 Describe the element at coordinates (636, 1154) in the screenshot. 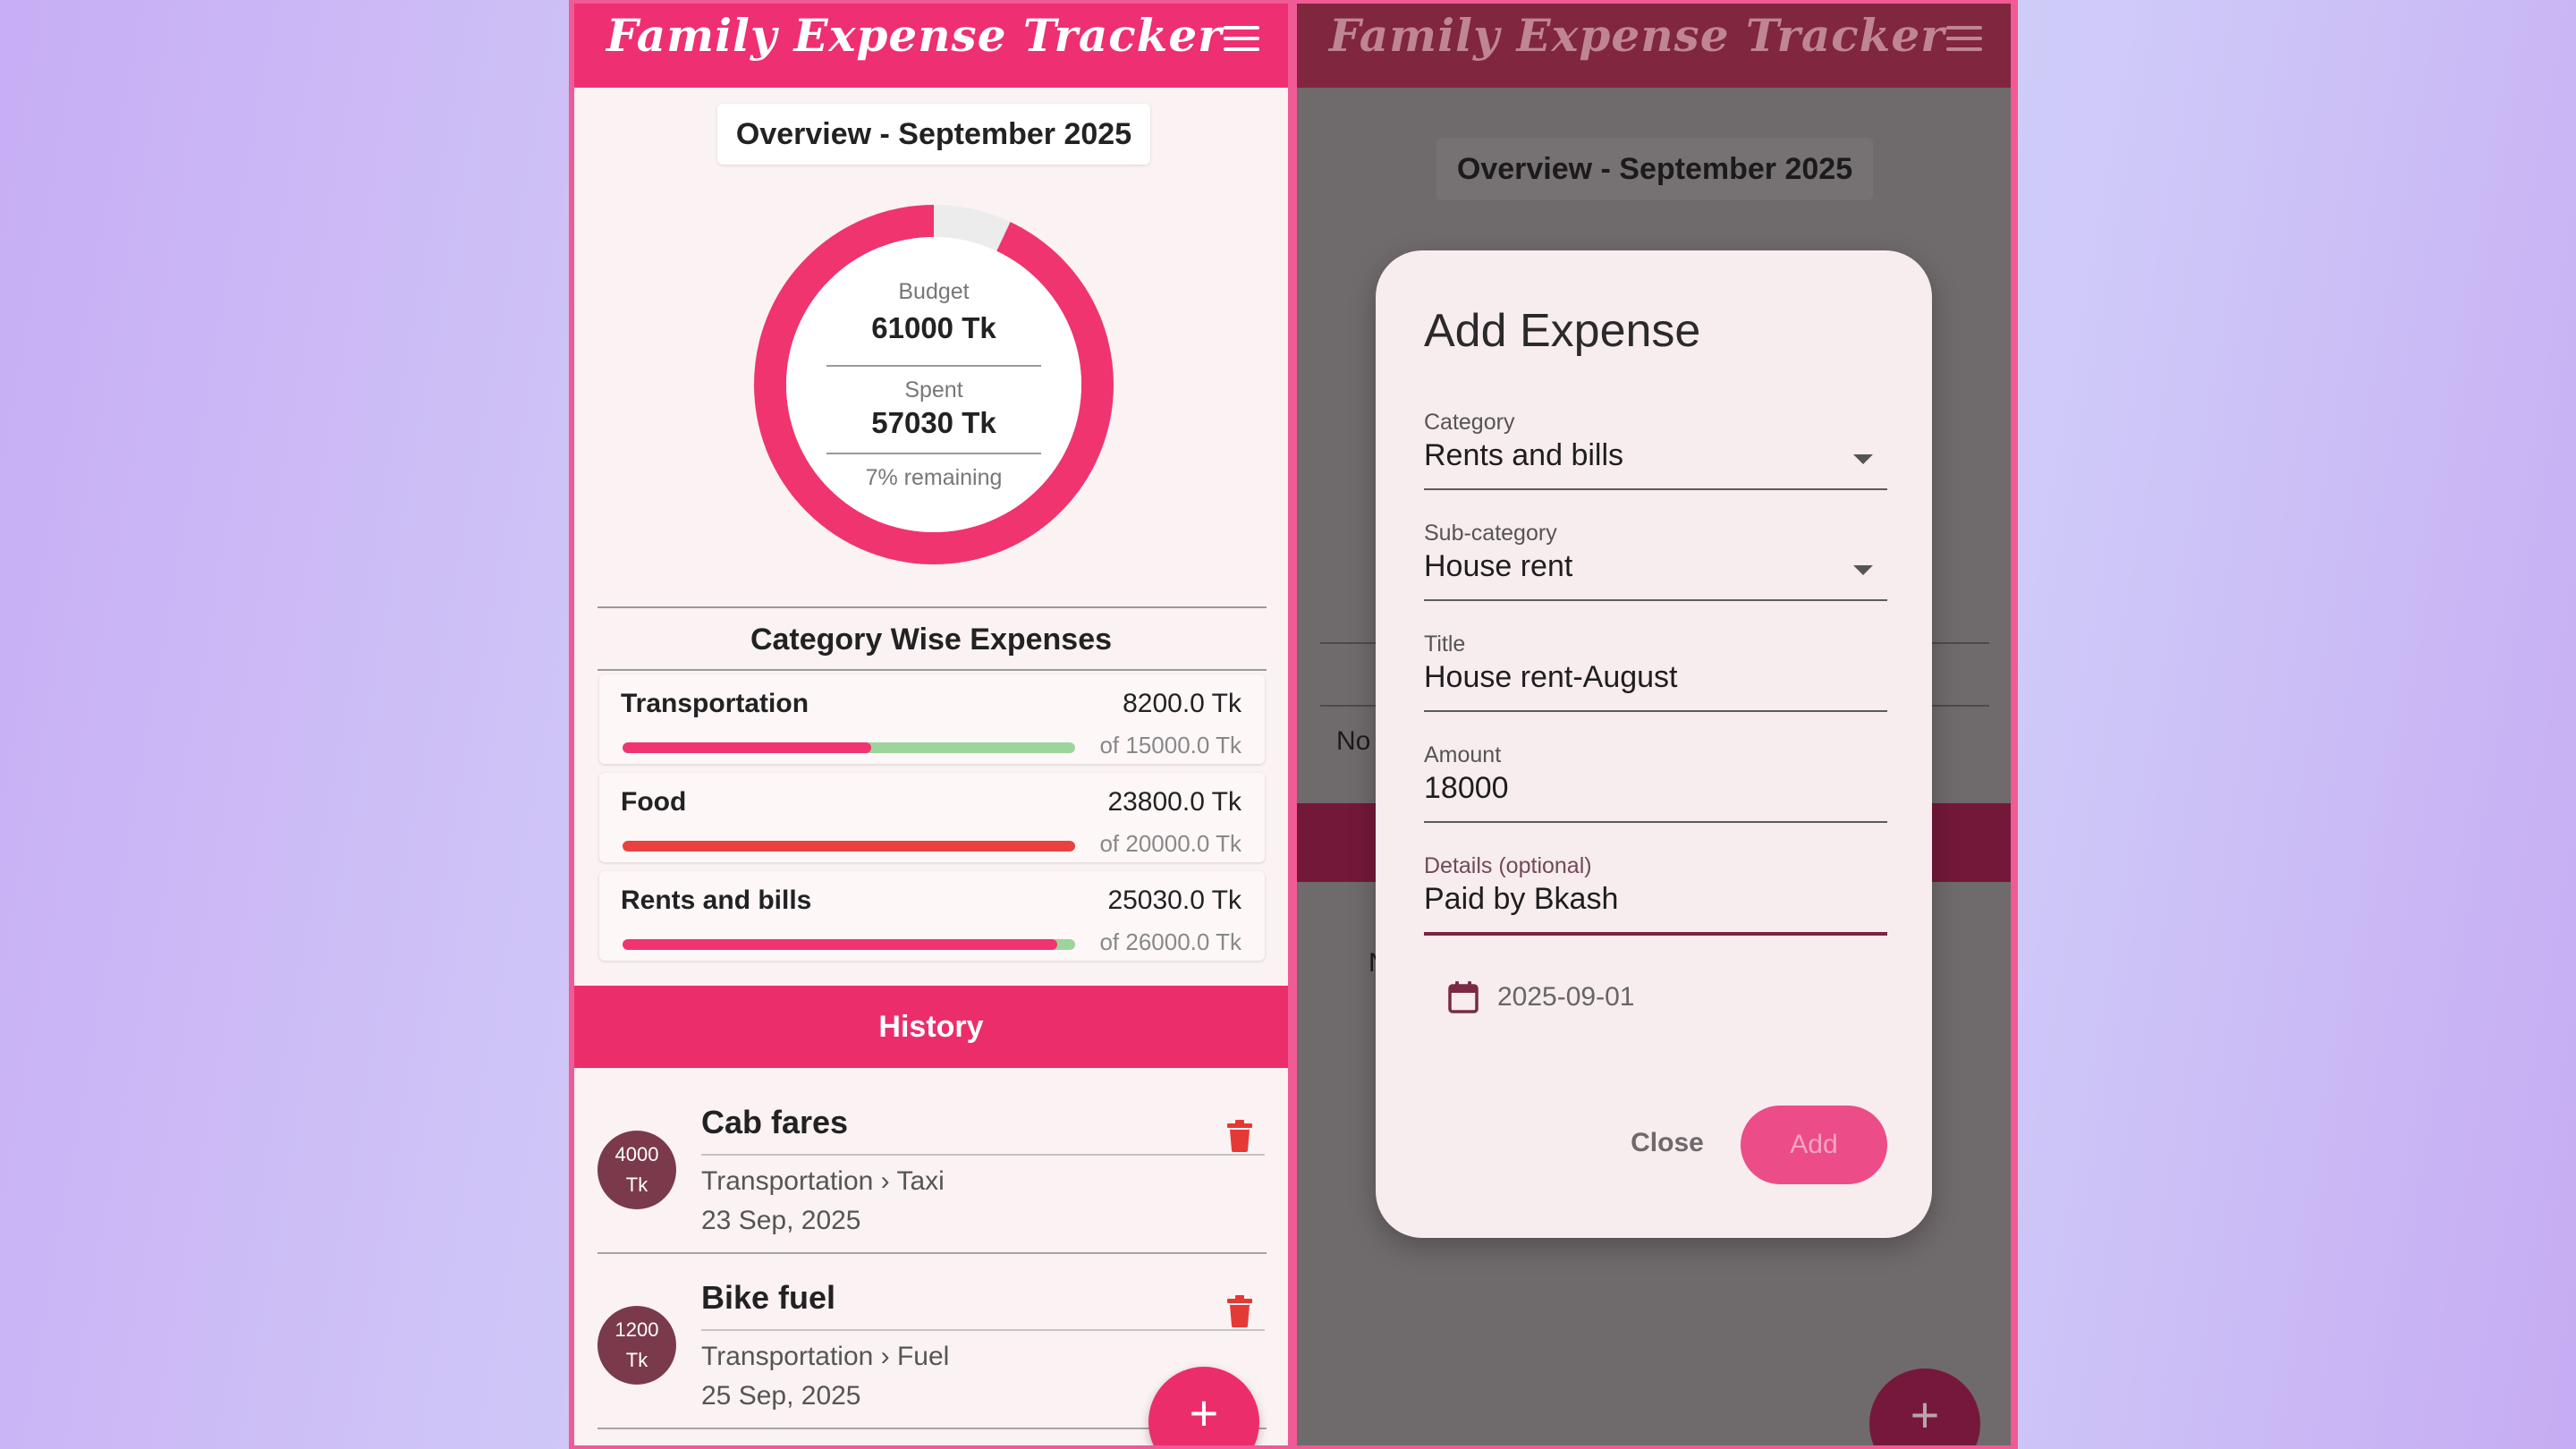

I see `avatar-amount: 4000` at that location.